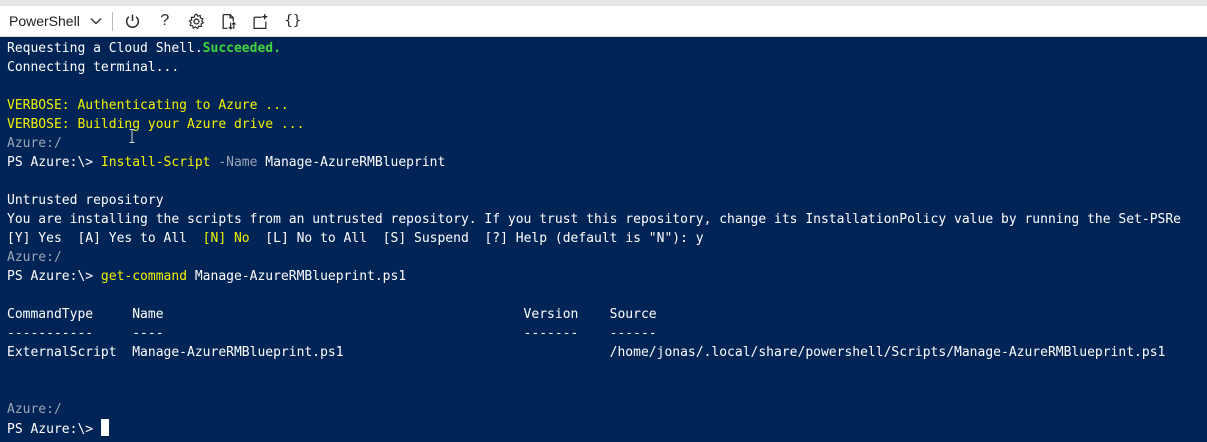 This screenshot has width=1207, height=442. Describe the element at coordinates (351, 162) in the screenshot. I see `argument-text: Manage-AzureRMBlueprint` at that location.